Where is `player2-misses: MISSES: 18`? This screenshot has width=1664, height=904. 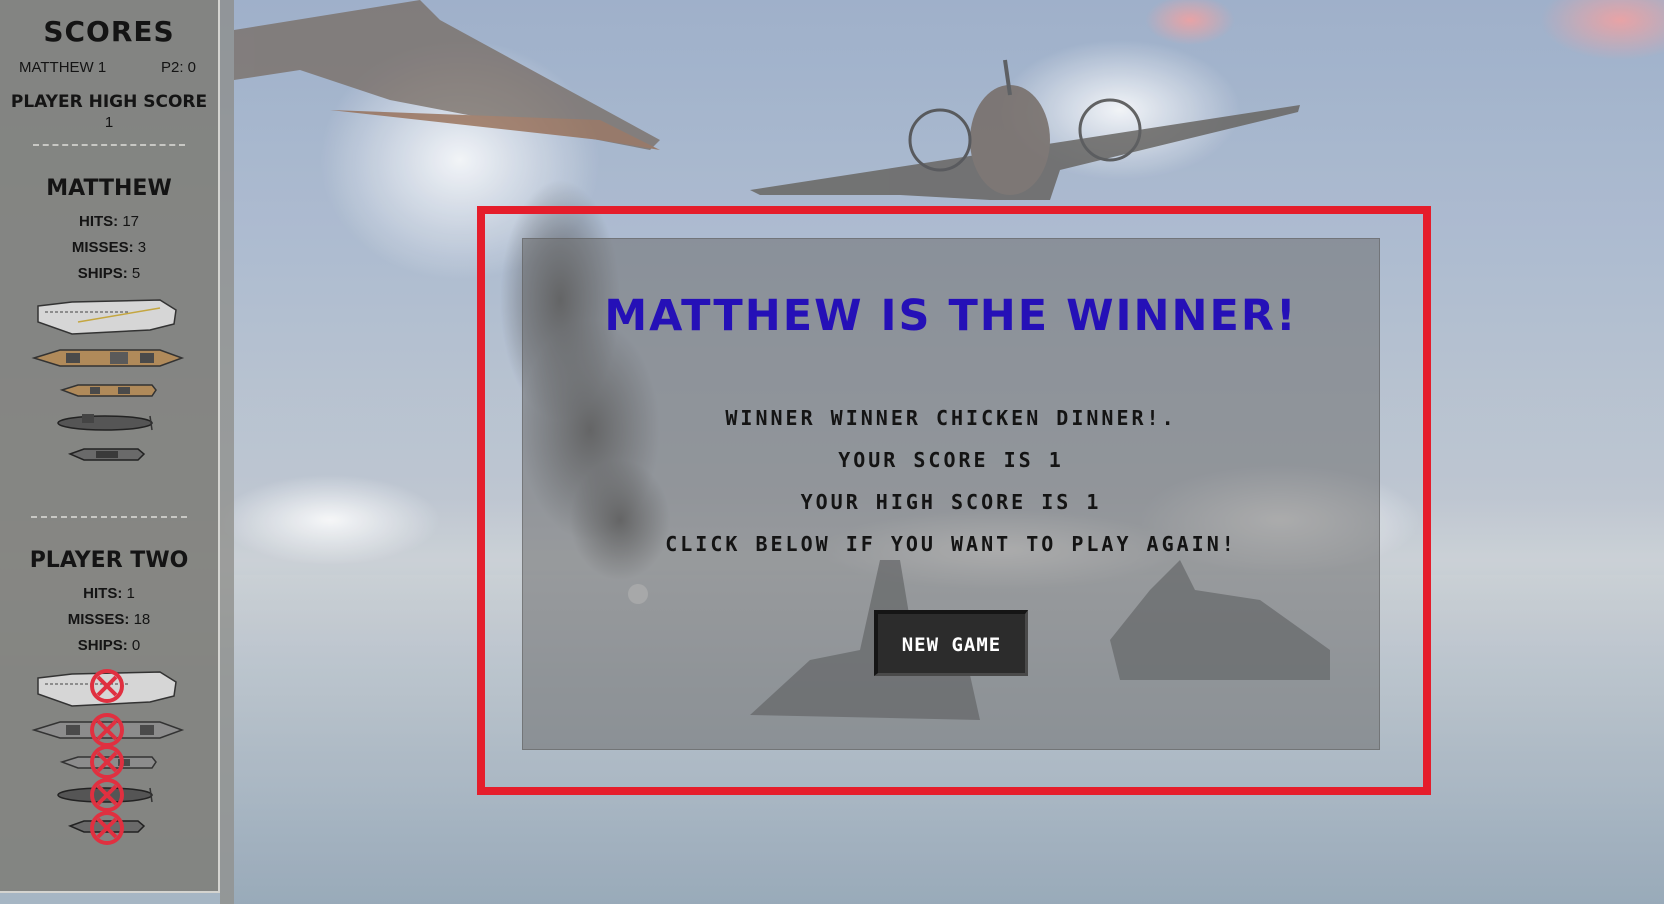
player2-misses: MISSES: 18 is located at coordinates (109, 619).